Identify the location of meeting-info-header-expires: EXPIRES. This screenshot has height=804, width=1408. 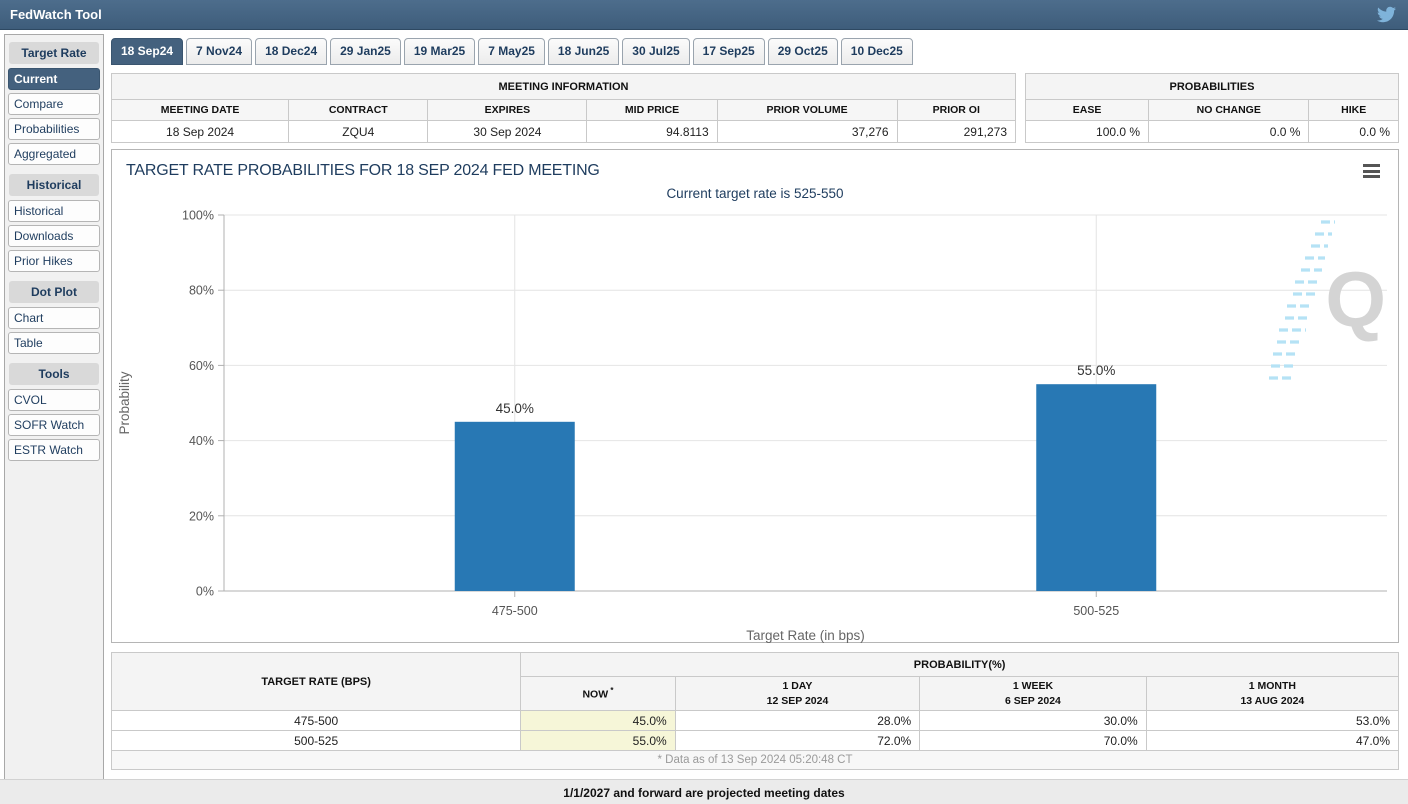
(507, 110).